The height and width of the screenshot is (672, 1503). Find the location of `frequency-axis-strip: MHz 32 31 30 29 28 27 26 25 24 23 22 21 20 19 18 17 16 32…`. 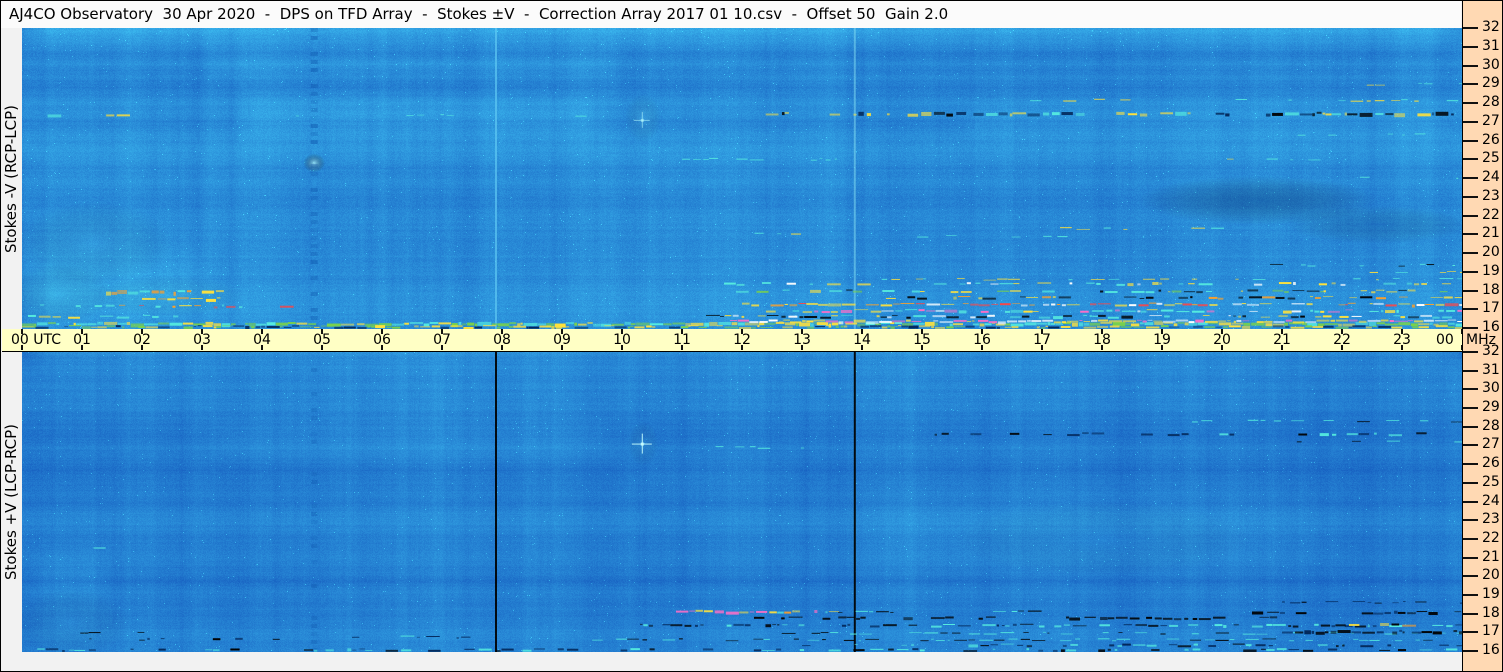

frequency-axis-strip: MHz 32 31 30 29 28 27 26 25 24 23 22 21 20 19 18 17 16 32… is located at coordinates (1482, 336).